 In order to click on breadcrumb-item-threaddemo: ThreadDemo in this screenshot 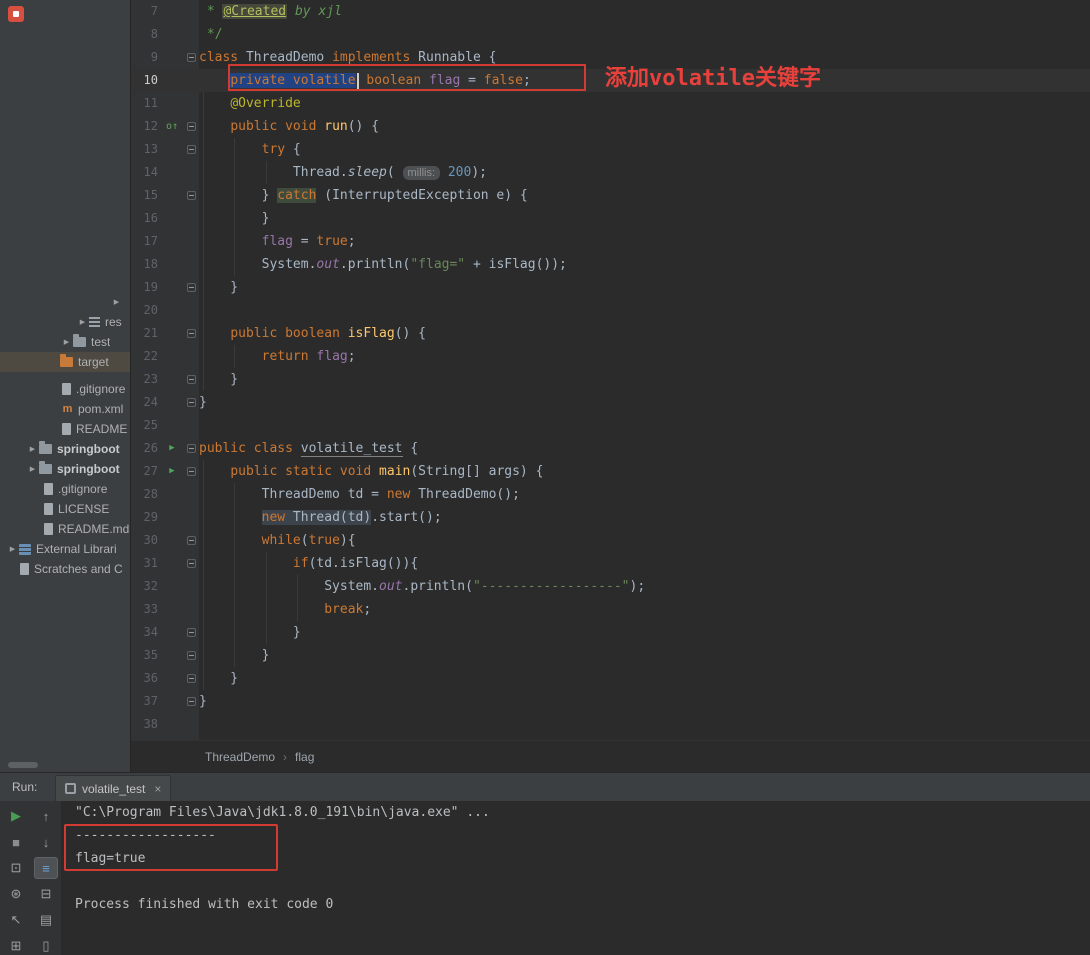, I will do `click(240, 757)`.